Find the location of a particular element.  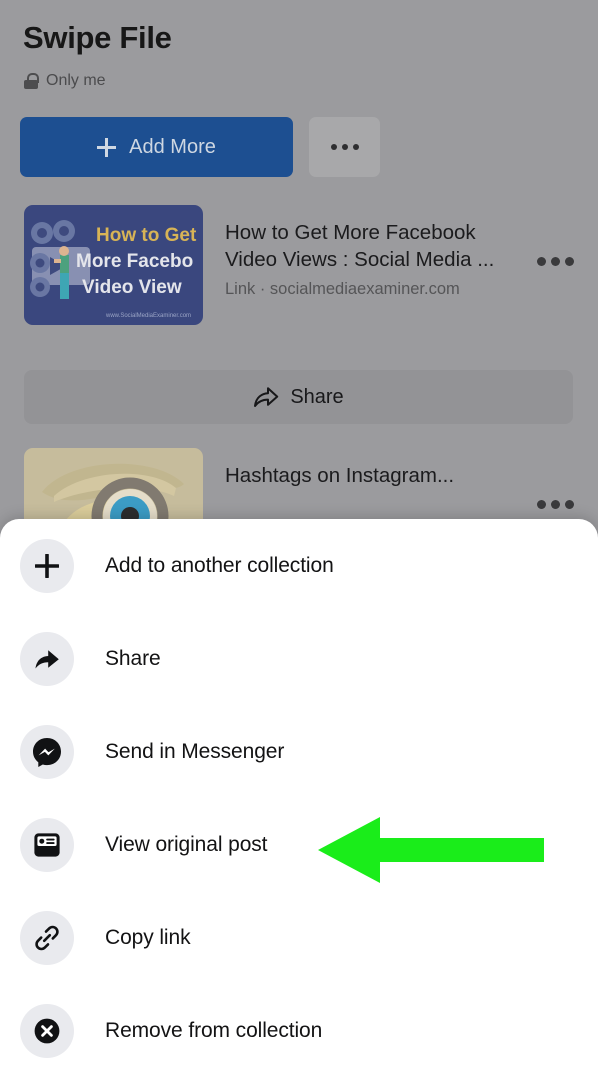

share-button: Share is located at coordinates (298, 397).